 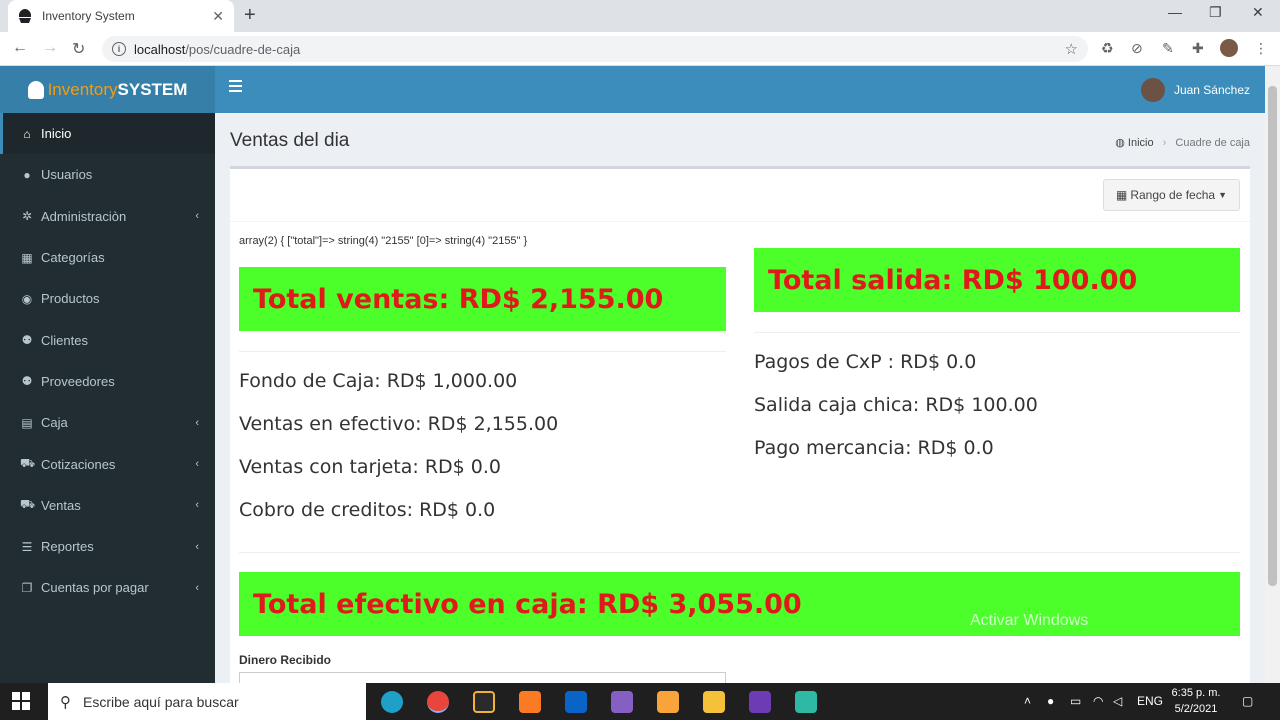 I want to click on forward-icon: →, so click(x=50, y=48).